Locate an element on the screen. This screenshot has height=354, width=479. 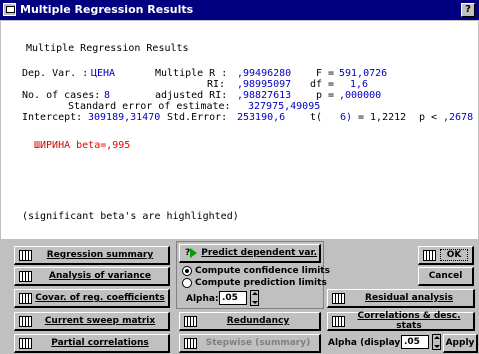
arrow-right-icon is located at coordinates (194, 253).